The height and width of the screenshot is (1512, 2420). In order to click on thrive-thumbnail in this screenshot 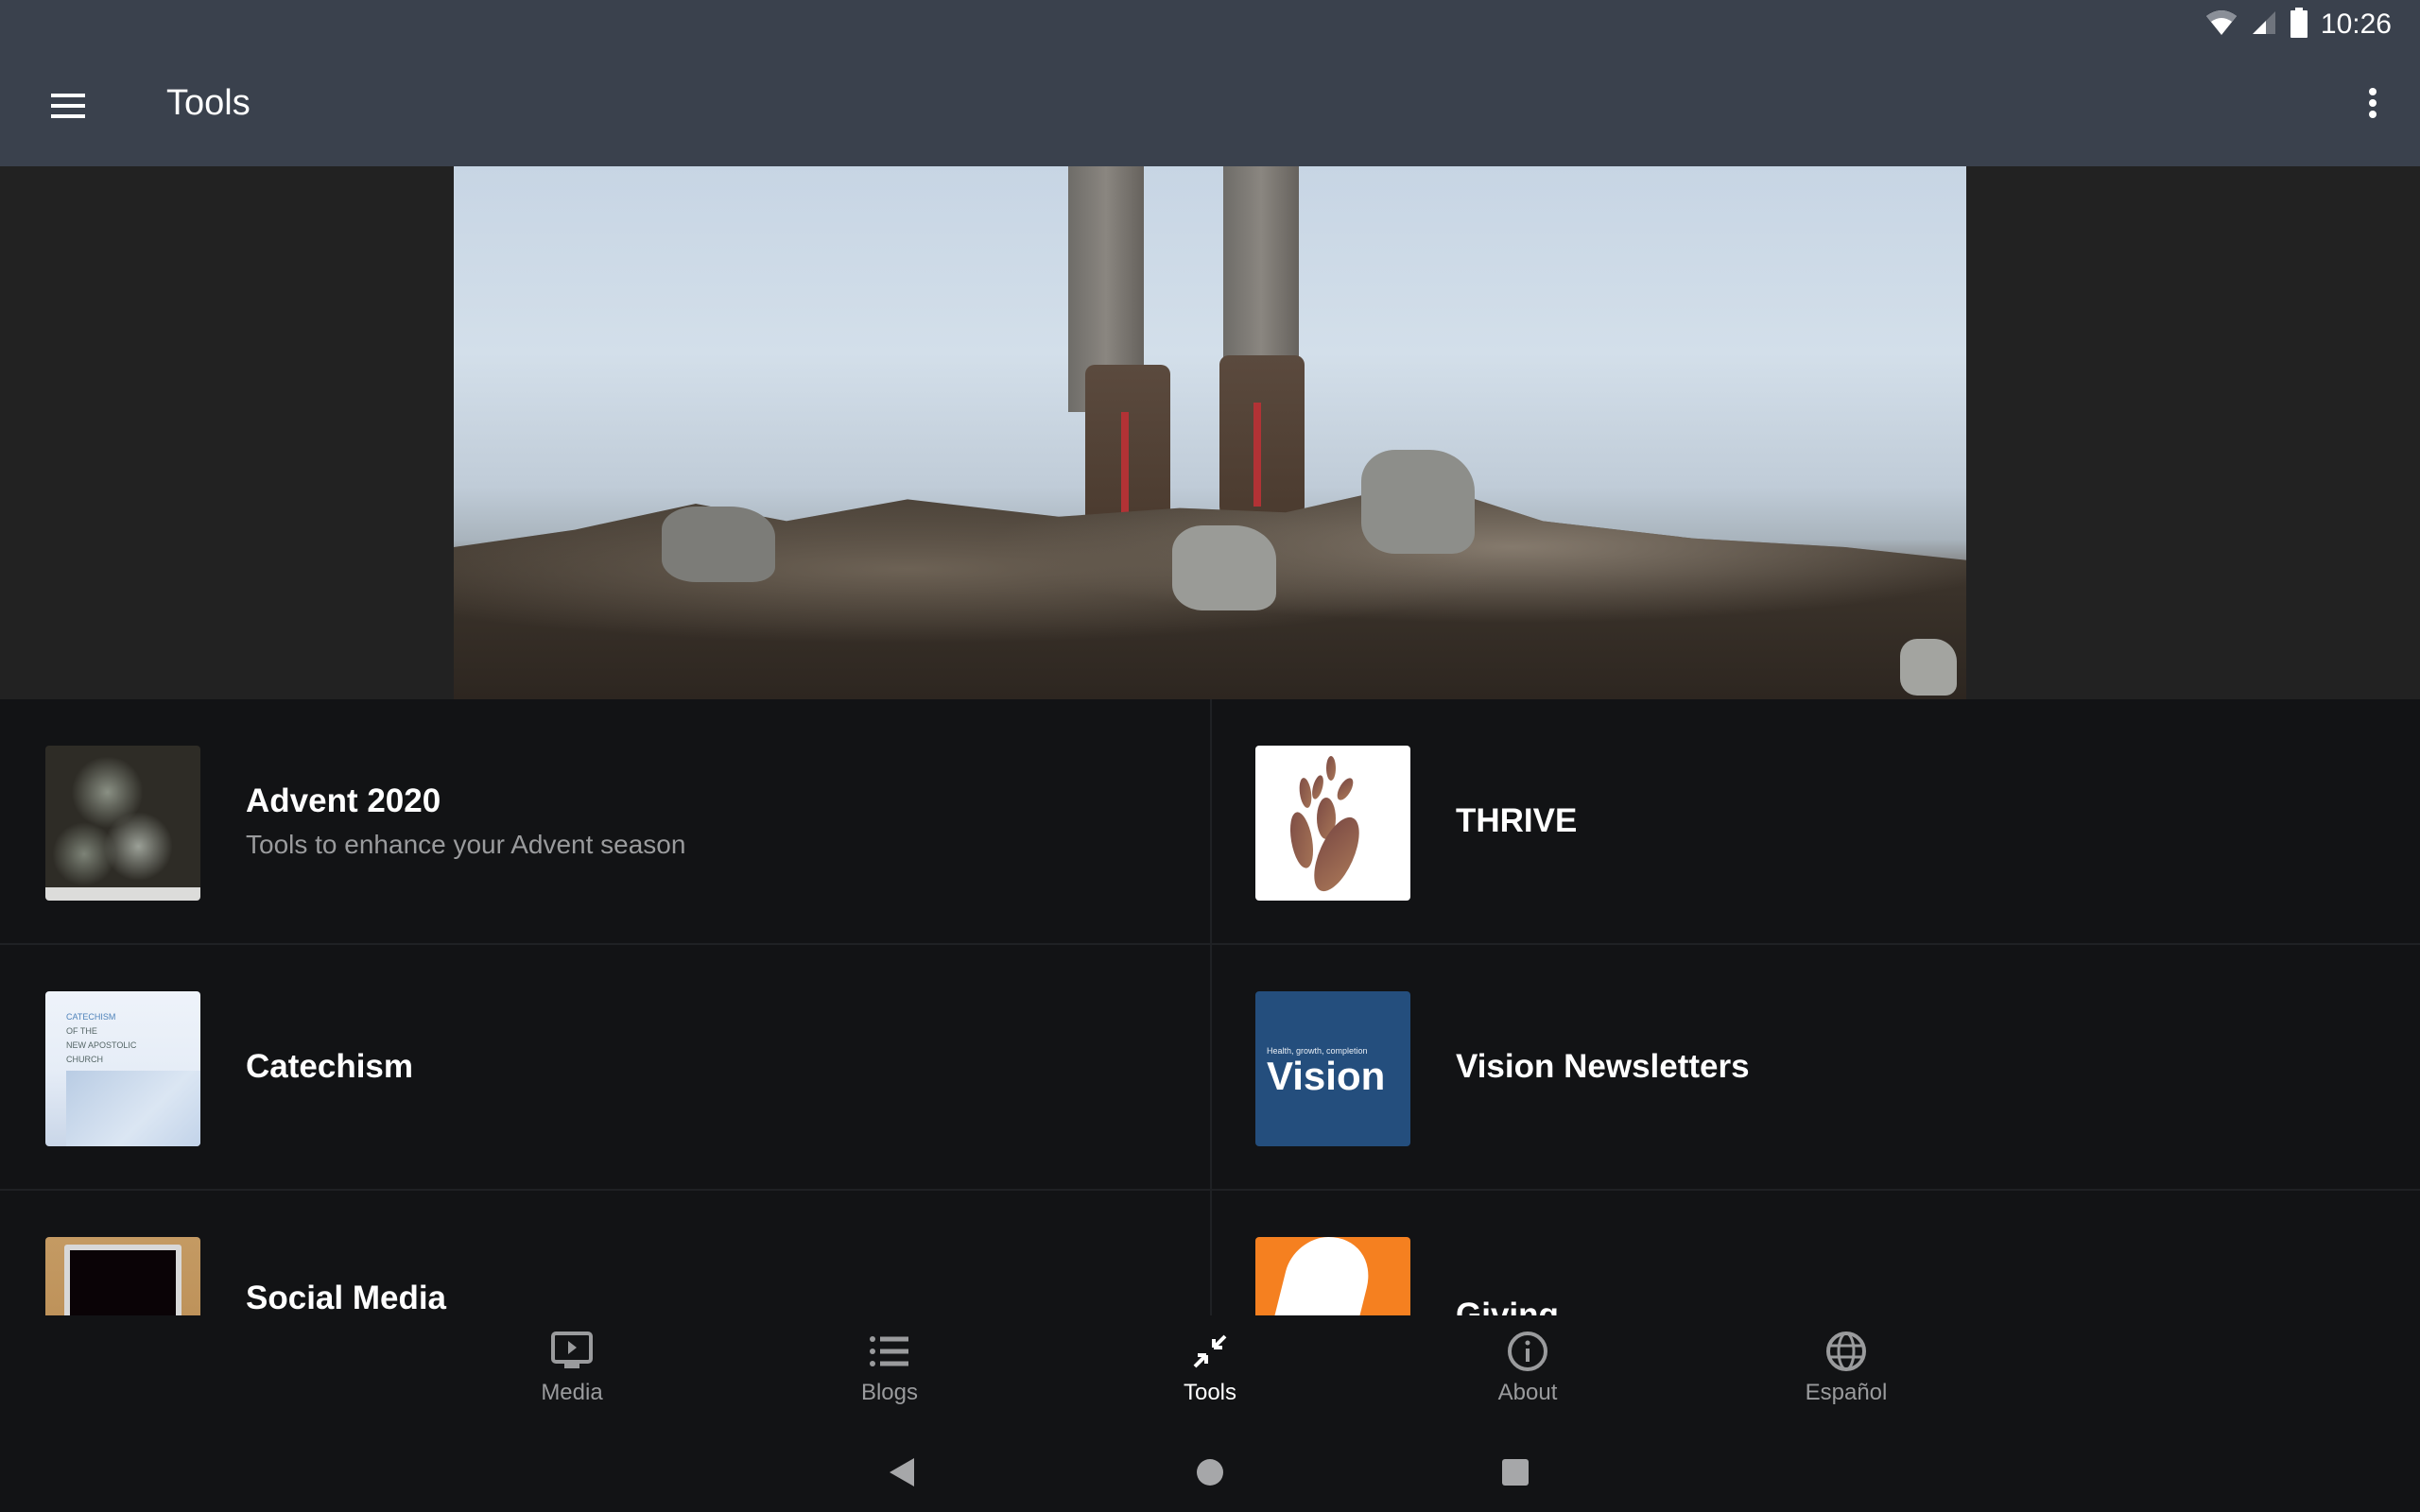, I will do `click(1332, 823)`.